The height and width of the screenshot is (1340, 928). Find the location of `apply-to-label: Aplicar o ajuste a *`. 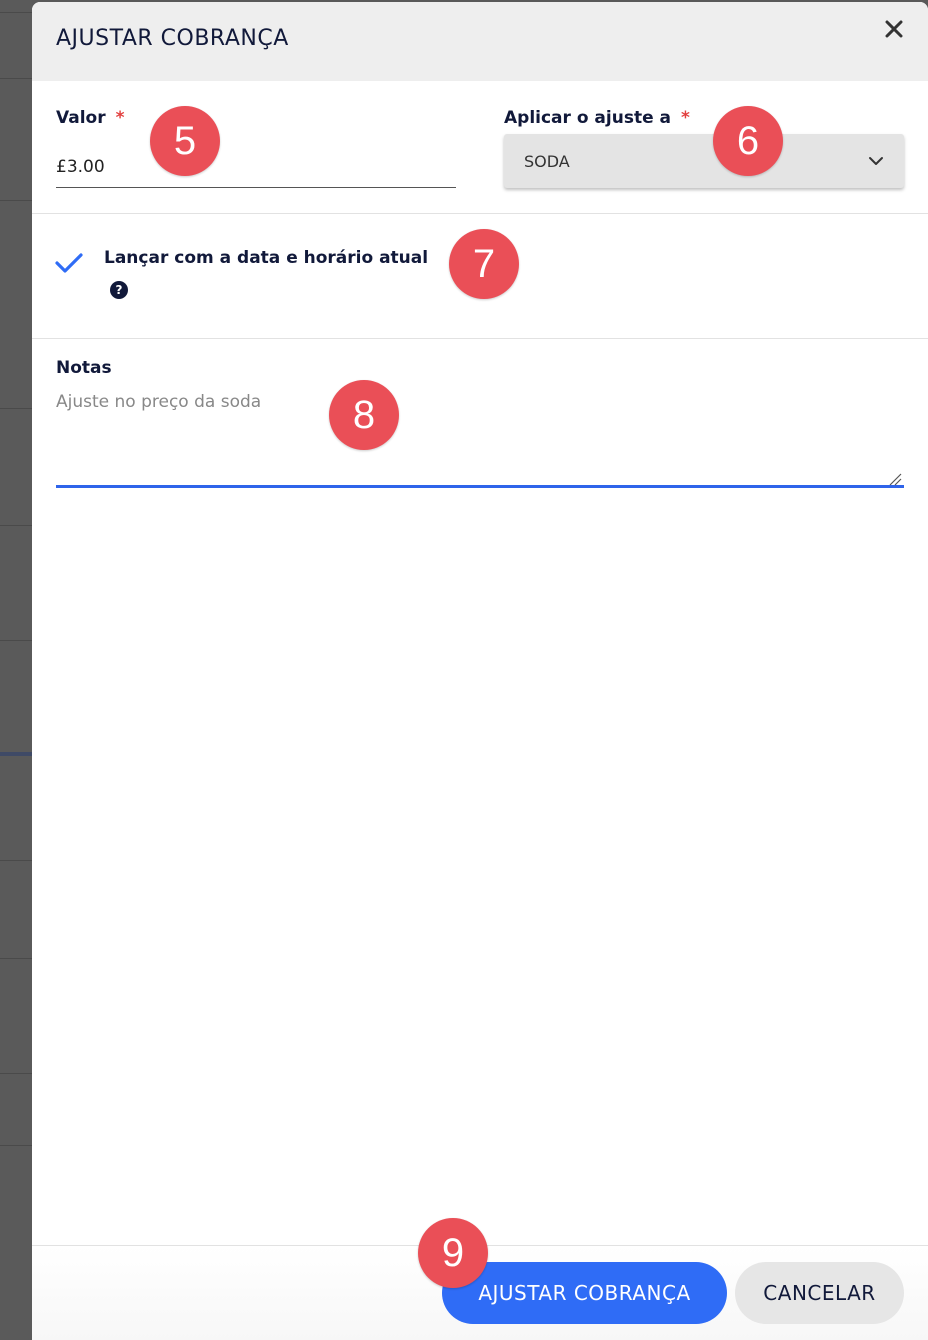

apply-to-label: Aplicar o ajuste a * is located at coordinates (597, 118).